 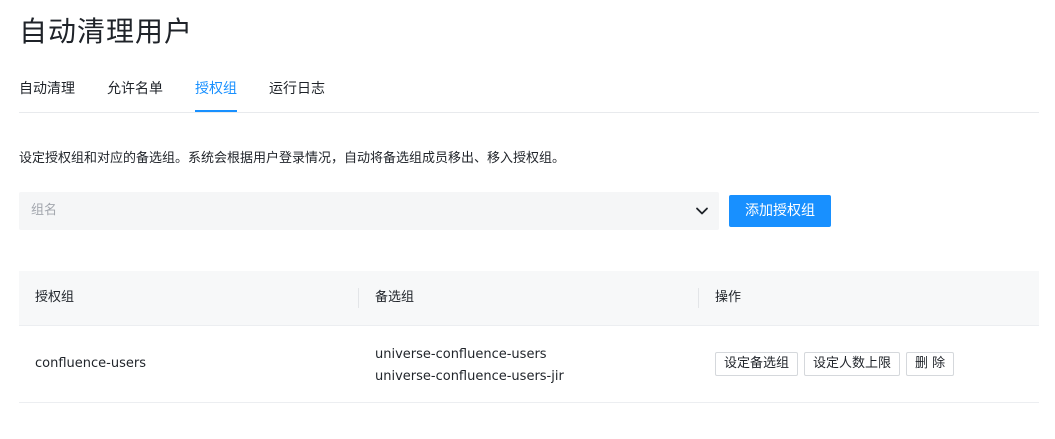 I want to click on set-backup-group-button: 设定备选组, so click(x=757, y=364).